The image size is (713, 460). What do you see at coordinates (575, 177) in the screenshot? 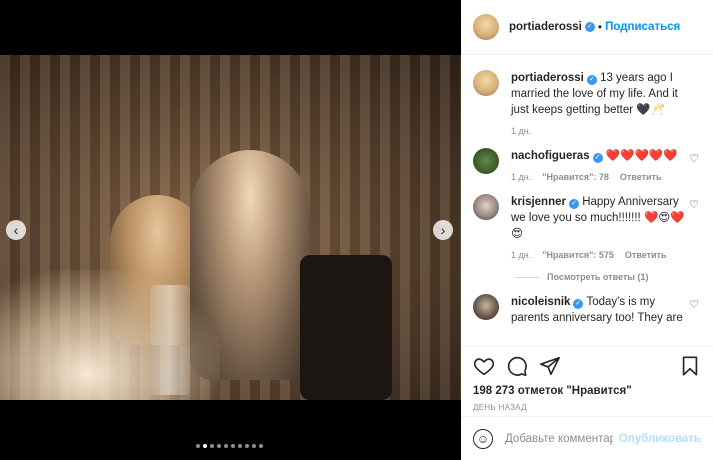
I see `comment-likes: "Нравится": 78` at bounding box center [575, 177].